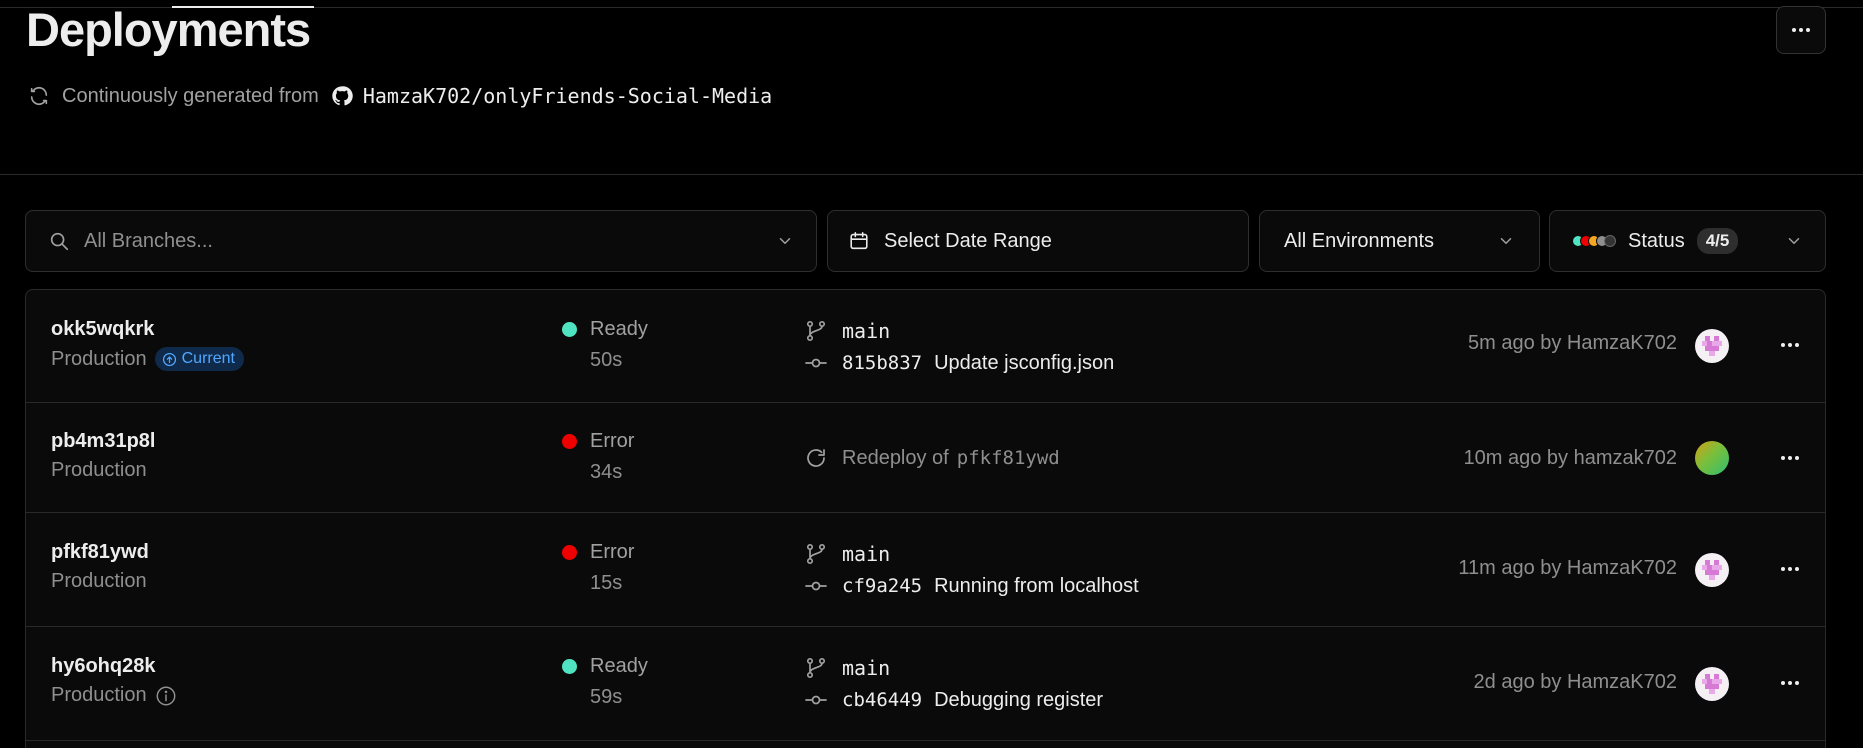 The height and width of the screenshot is (748, 1863). Describe the element at coordinates (882, 363) in the screenshot. I see `commit-sha: 815b837` at that location.